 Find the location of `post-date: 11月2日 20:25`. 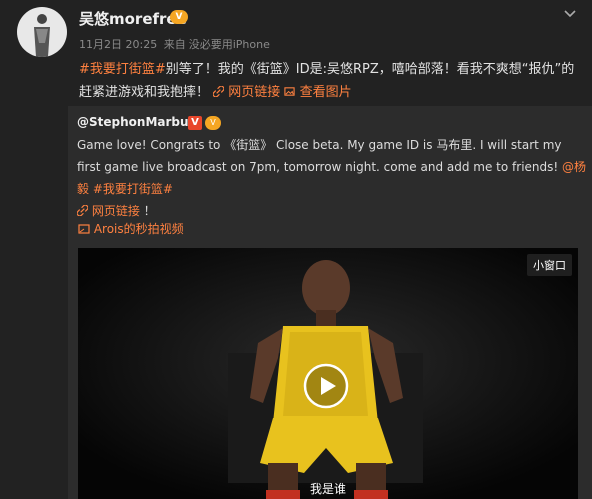

post-date: 11月2日 20:25 is located at coordinates (118, 44).